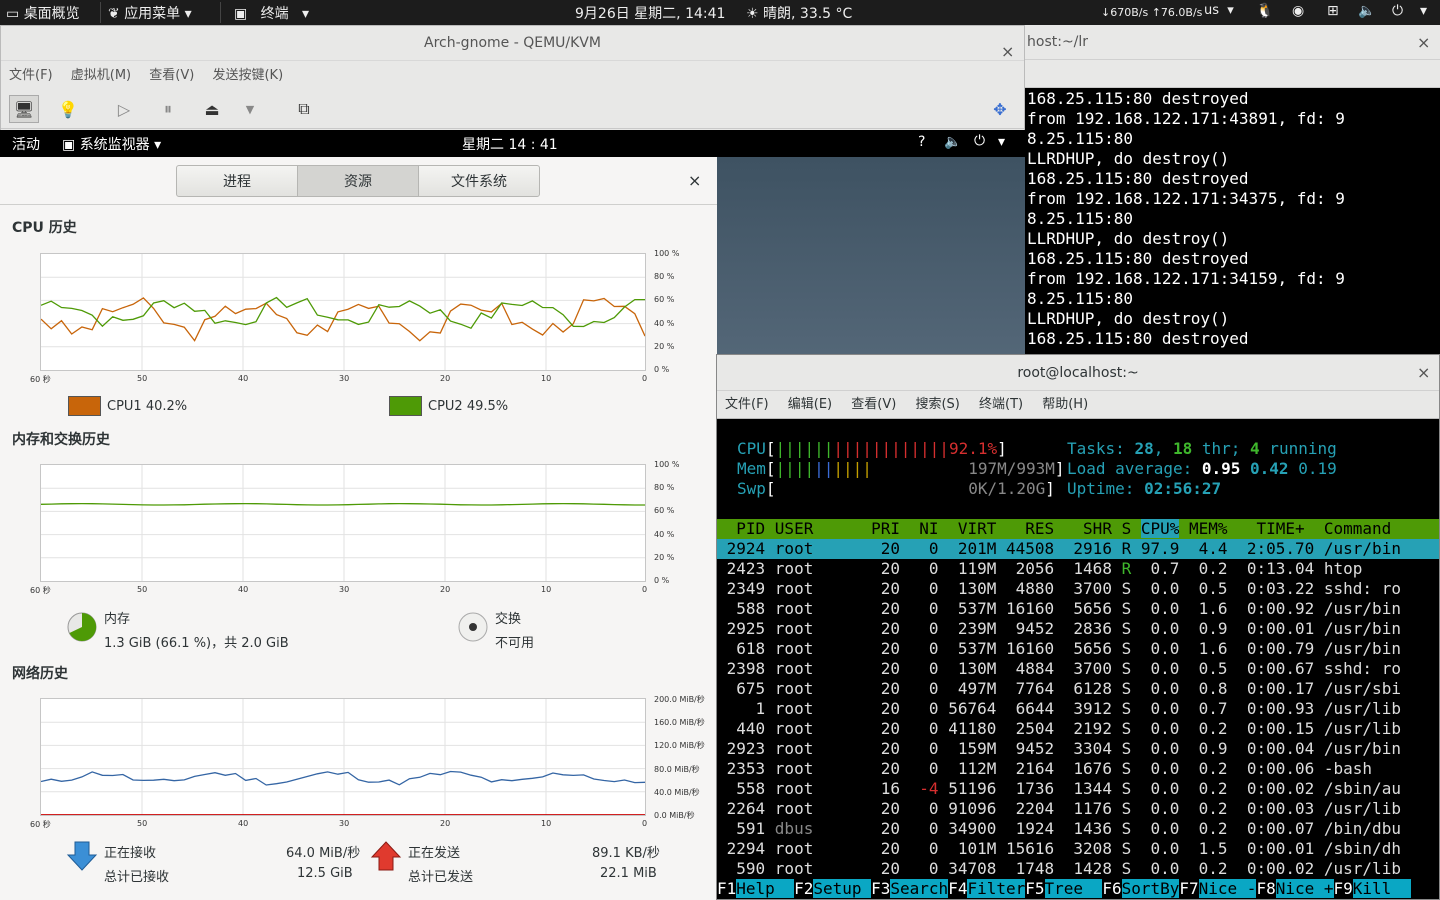 This screenshot has height=900, width=1440. I want to click on fkey-number: F1, so click(726, 888).